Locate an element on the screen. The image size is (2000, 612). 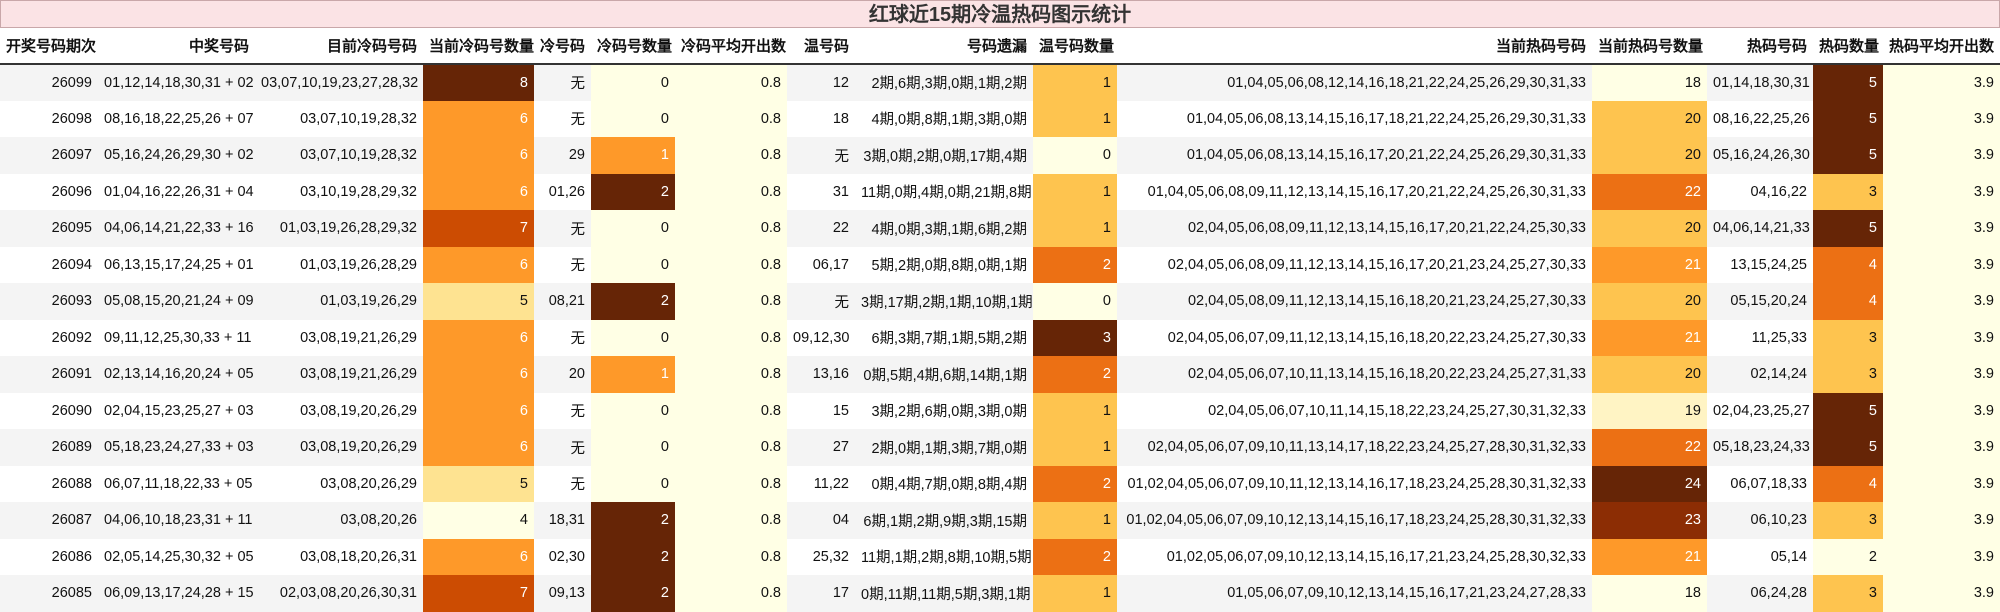
col-header-hot-numbers: 热码号码 is located at coordinates (1760, 46).